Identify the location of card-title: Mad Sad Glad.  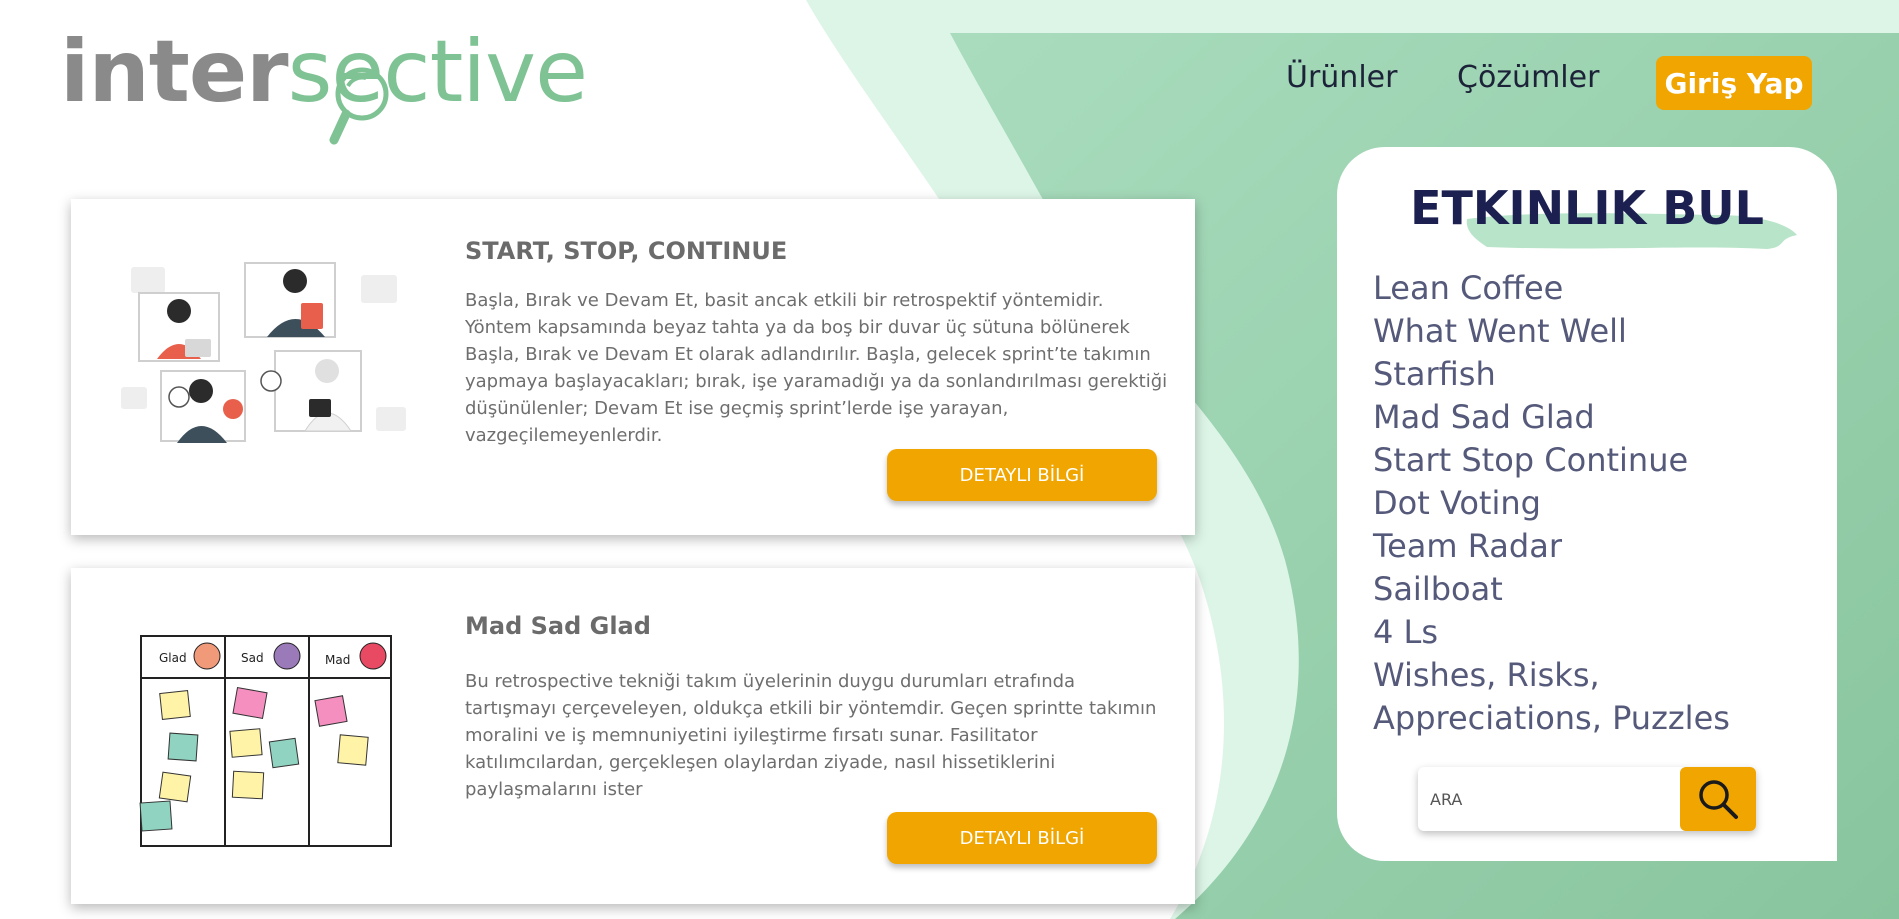
(558, 626).